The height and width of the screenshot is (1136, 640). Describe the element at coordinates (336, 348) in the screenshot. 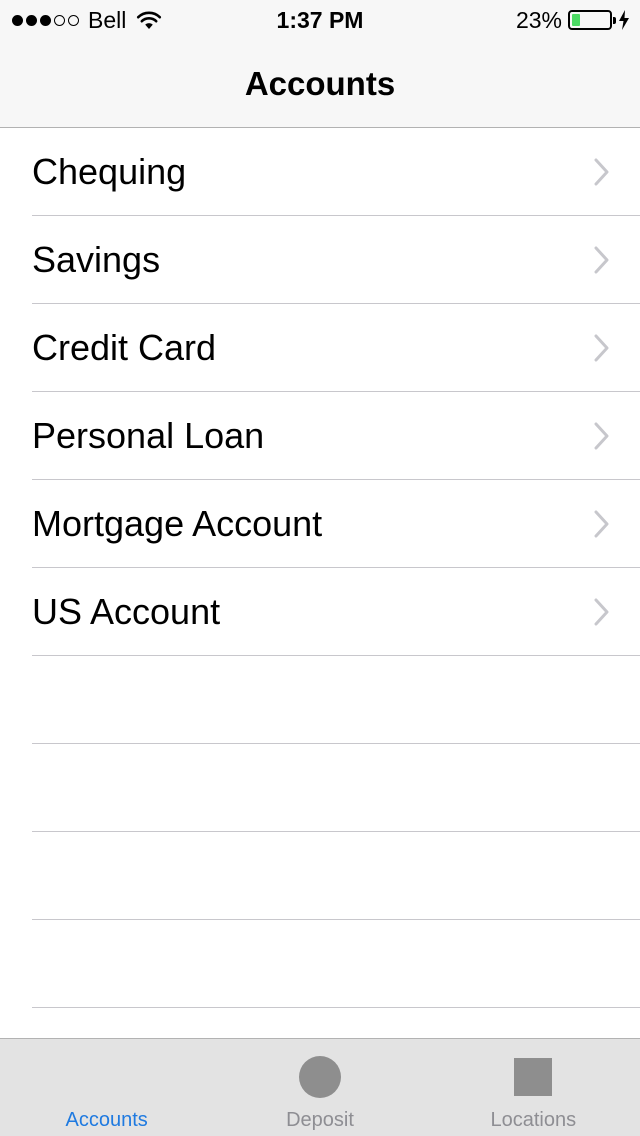

I see `account-row-credit-card: Credit Card` at that location.